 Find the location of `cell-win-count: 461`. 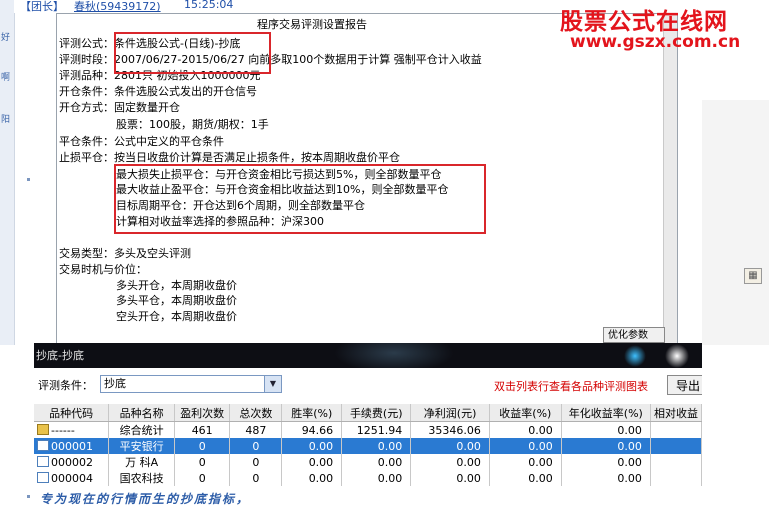

cell-win-count: 461 is located at coordinates (202, 429).